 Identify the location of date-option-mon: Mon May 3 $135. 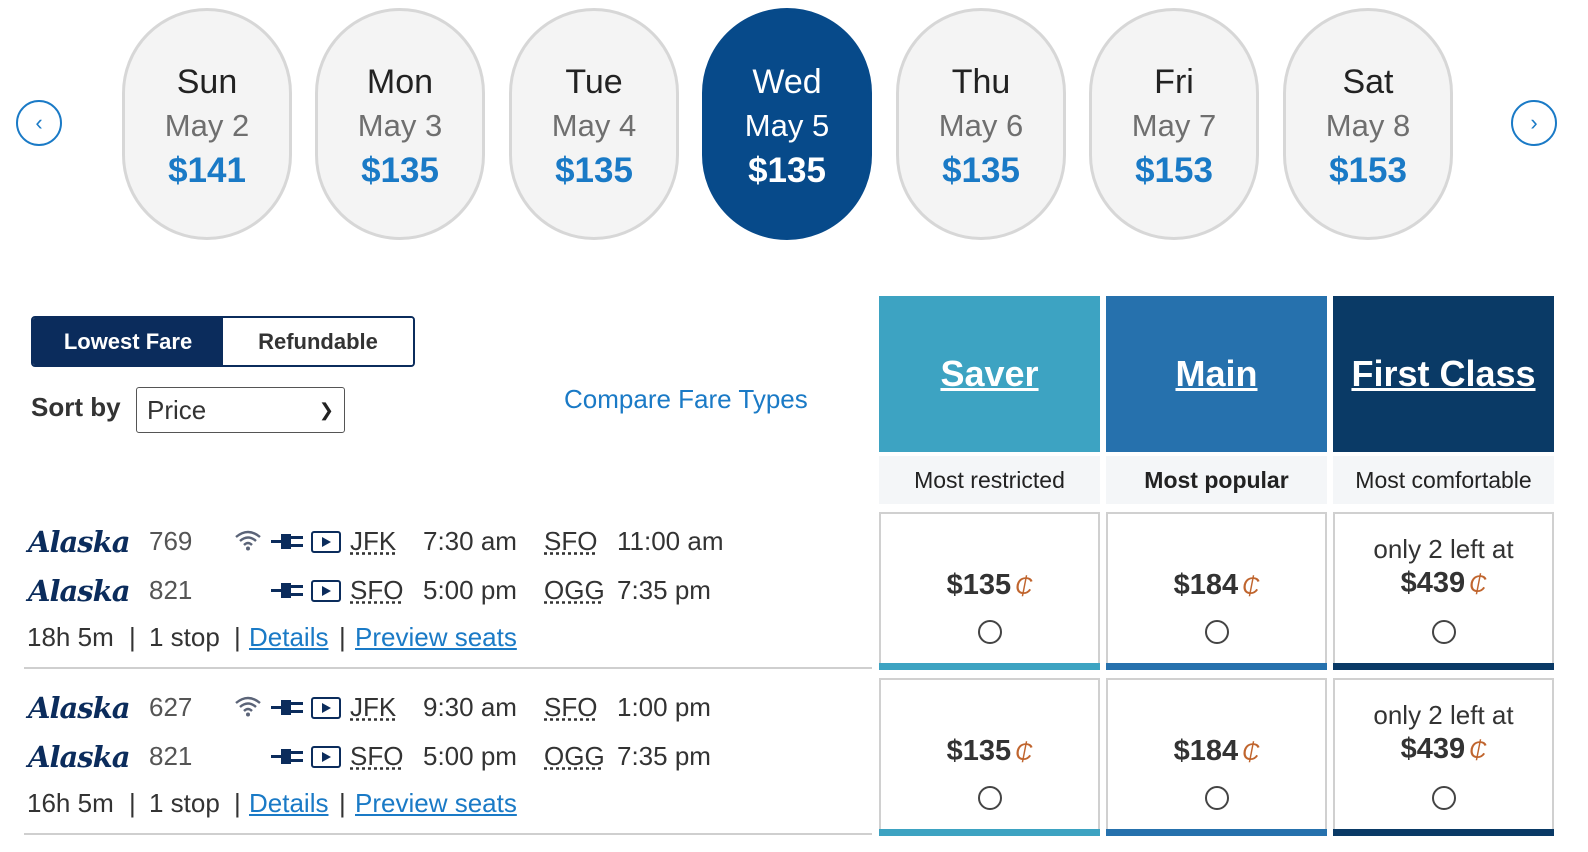
(400, 124).